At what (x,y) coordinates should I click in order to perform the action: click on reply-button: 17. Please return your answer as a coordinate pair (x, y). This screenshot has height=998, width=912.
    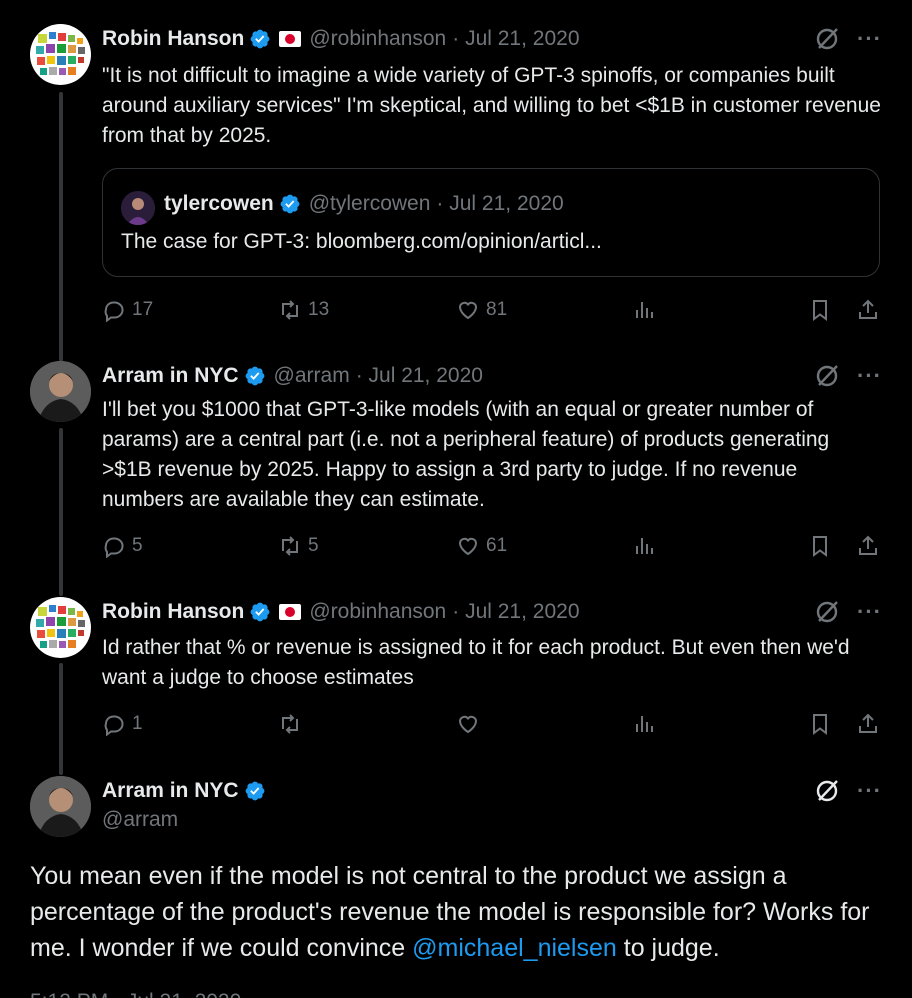
    Looking at the image, I should click on (127, 310).